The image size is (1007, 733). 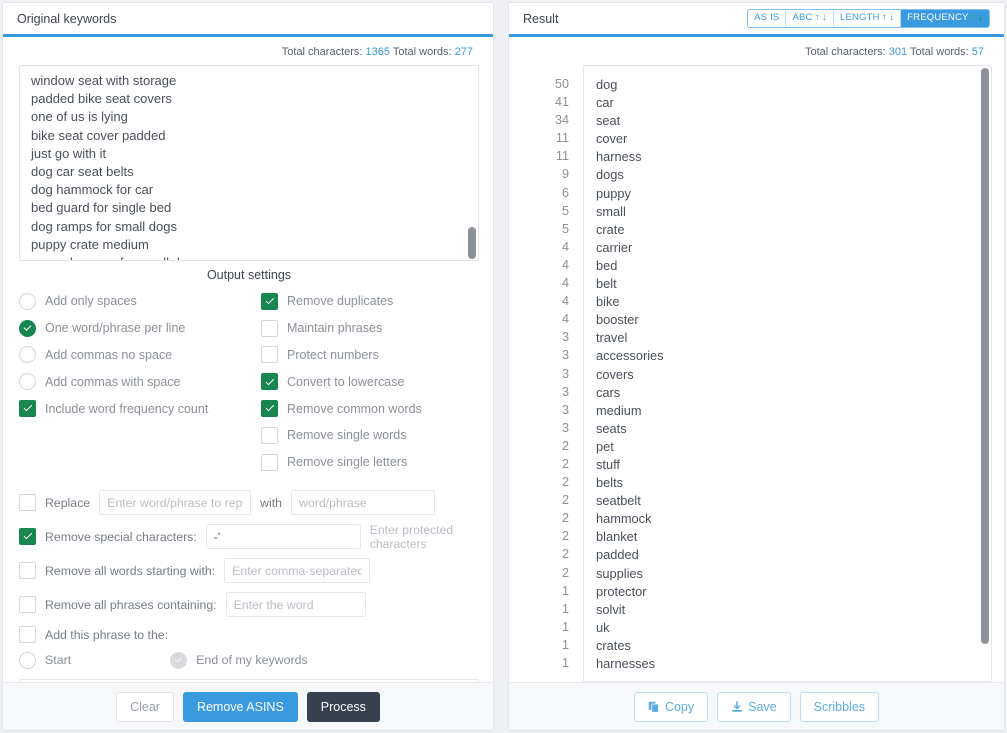 I want to click on sort-button-frequency: FREQUENCY ↑ ↓, so click(x=945, y=18).